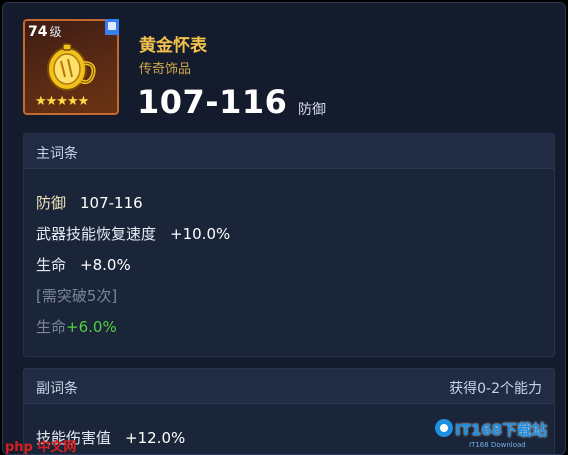 This screenshot has height=455, width=568. Describe the element at coordinates (289, 151) in the screenshot. I see `main-affix-header: 主词条` at that location.